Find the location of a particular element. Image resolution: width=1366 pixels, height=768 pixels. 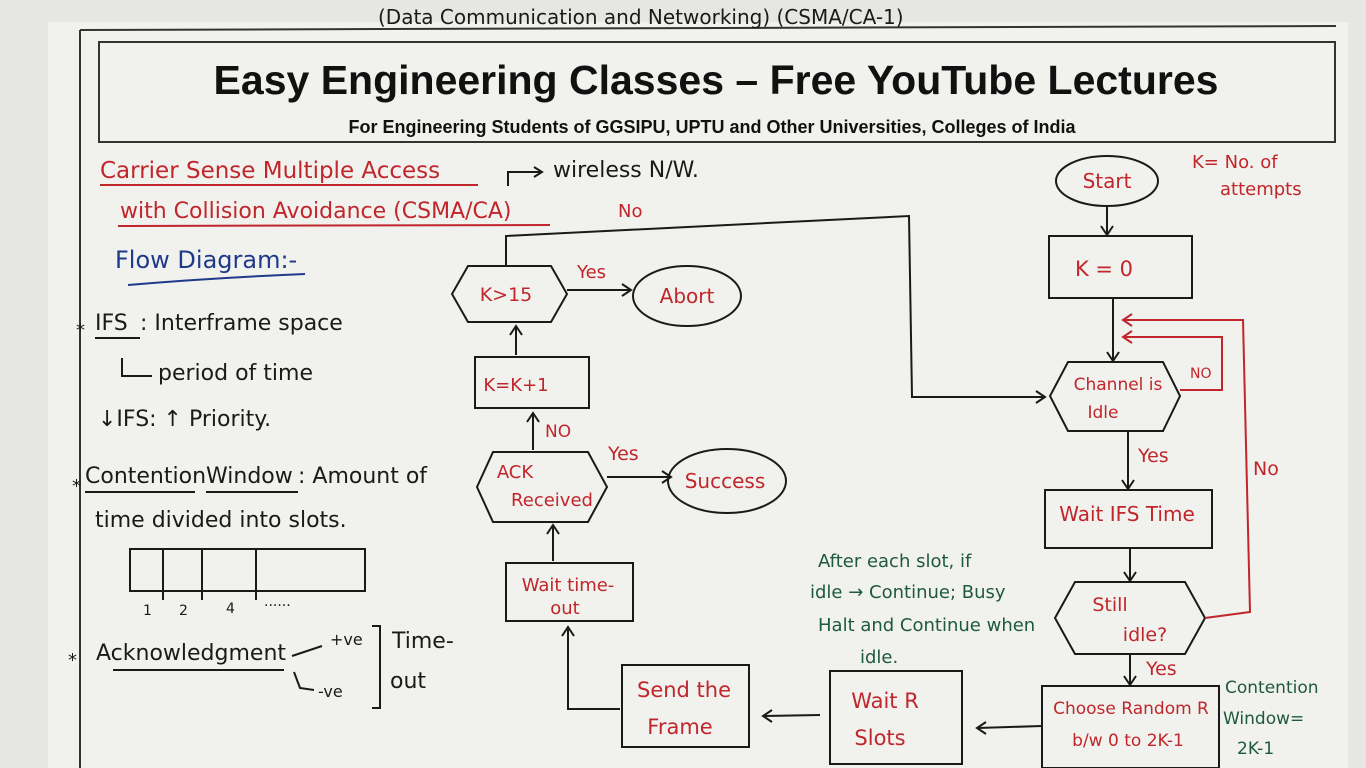

node-channel-idle-label-1: Channel is is located at coordinates (1118, 385).